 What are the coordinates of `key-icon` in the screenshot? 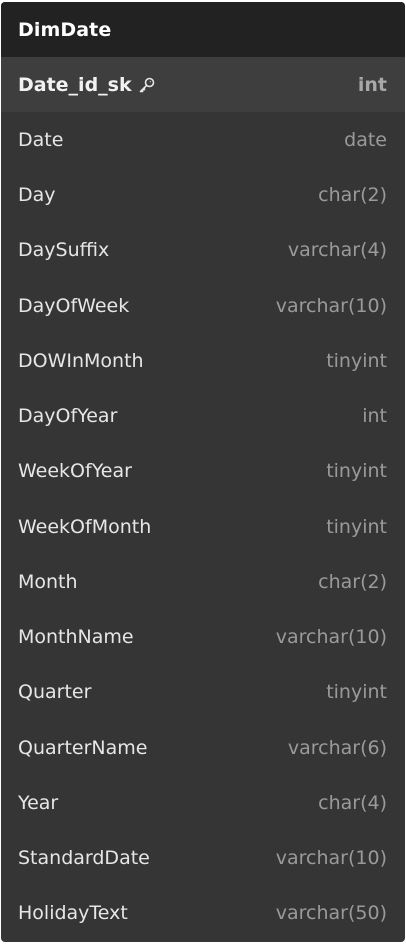 It's located at (147, 85).